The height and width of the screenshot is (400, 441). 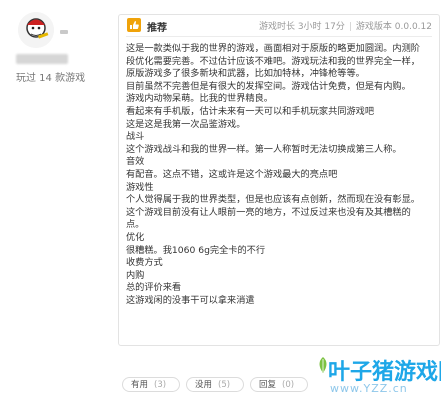 I want to click on username-redacted, so click(x=42, y=59).